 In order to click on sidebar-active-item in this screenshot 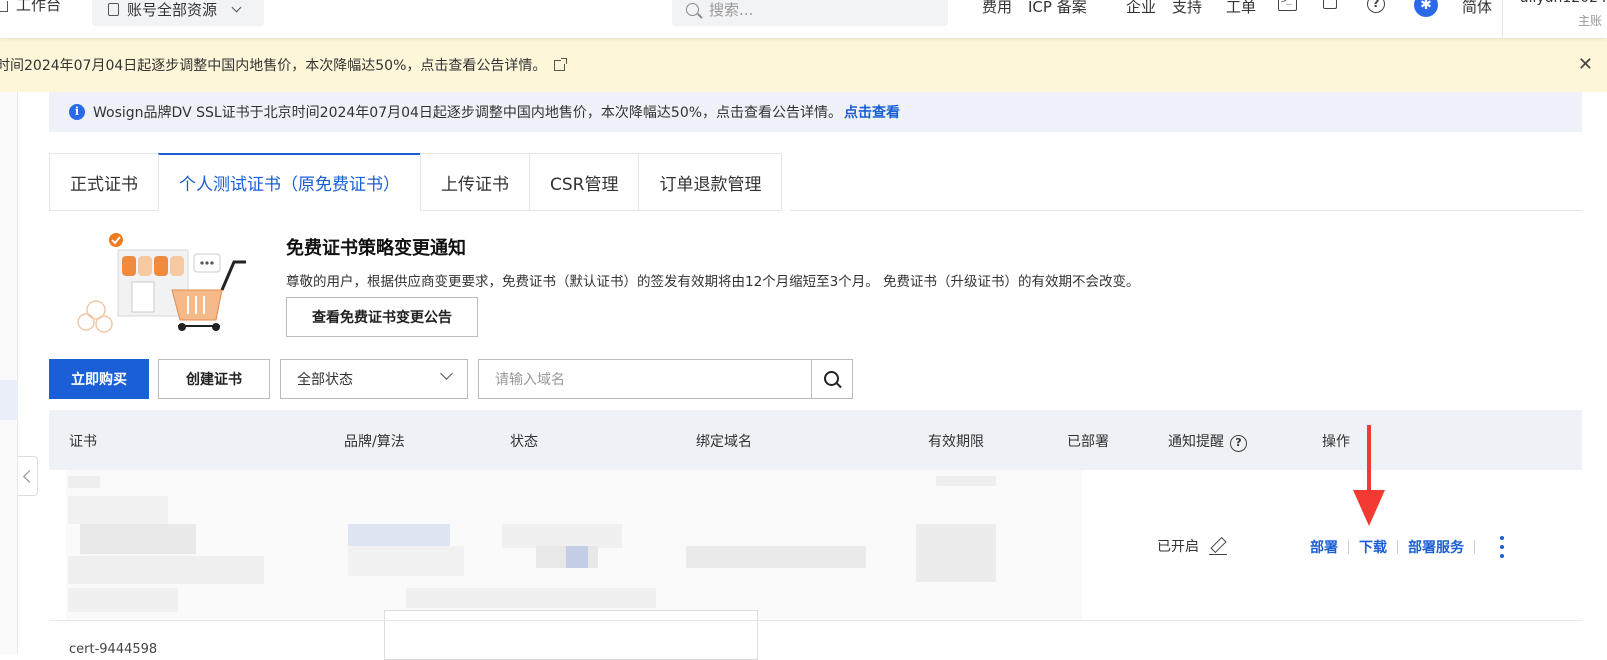, I will do `click(9, 400)`.